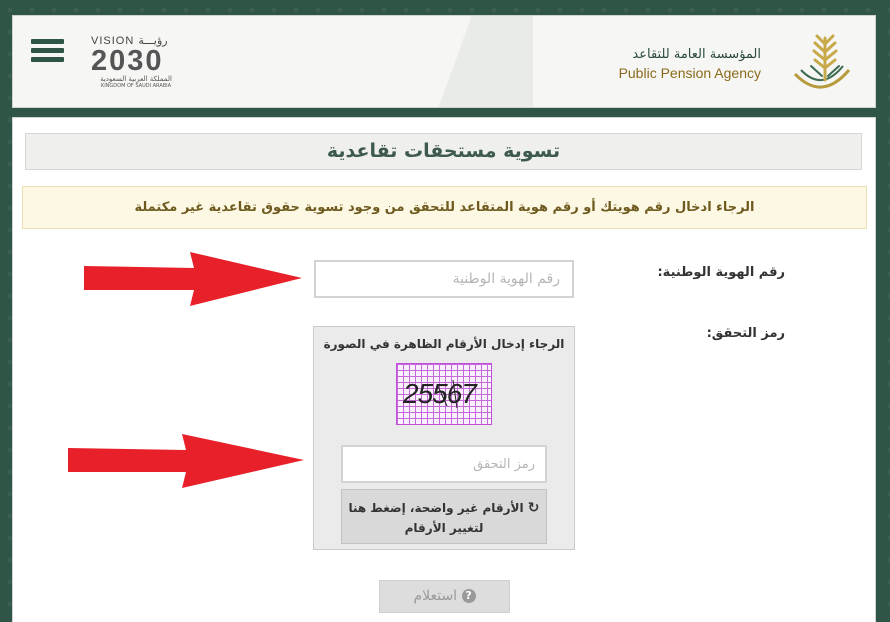 The height and width of the screenshot is (622, 890). Describe the element at coordinates (721, 272) in the screenshot. I see `id-label: رقم الهوية الوطنية:` at that location.